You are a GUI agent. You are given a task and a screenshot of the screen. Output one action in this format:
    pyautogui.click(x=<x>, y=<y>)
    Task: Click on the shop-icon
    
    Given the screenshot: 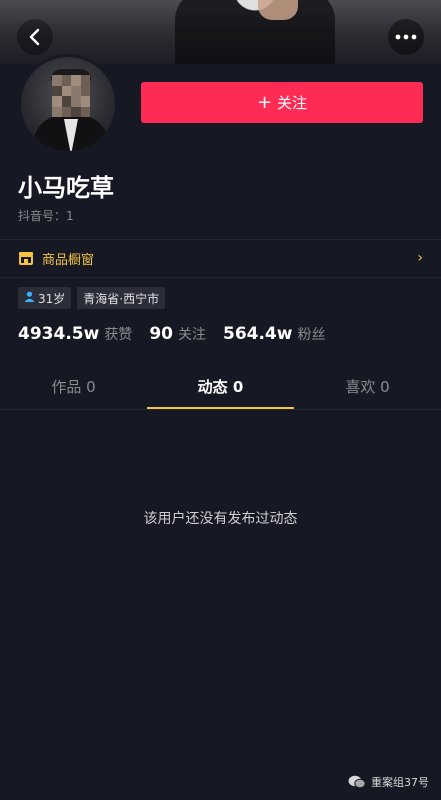 What is the action you would take?
    pyautogui.click(x=26, y=258)
    